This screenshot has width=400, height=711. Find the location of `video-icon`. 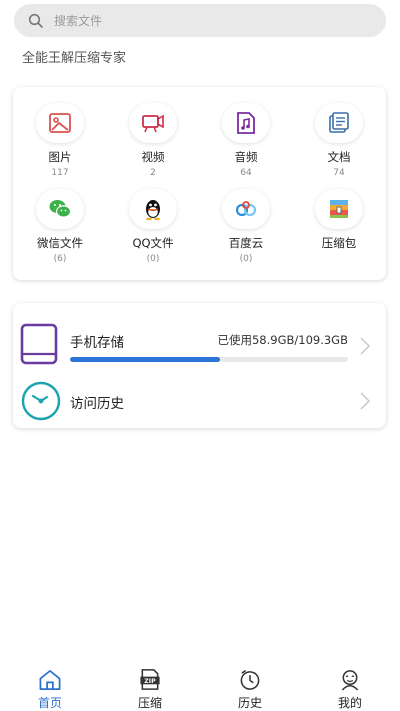

video-icon is located at coordinates (153, 123).